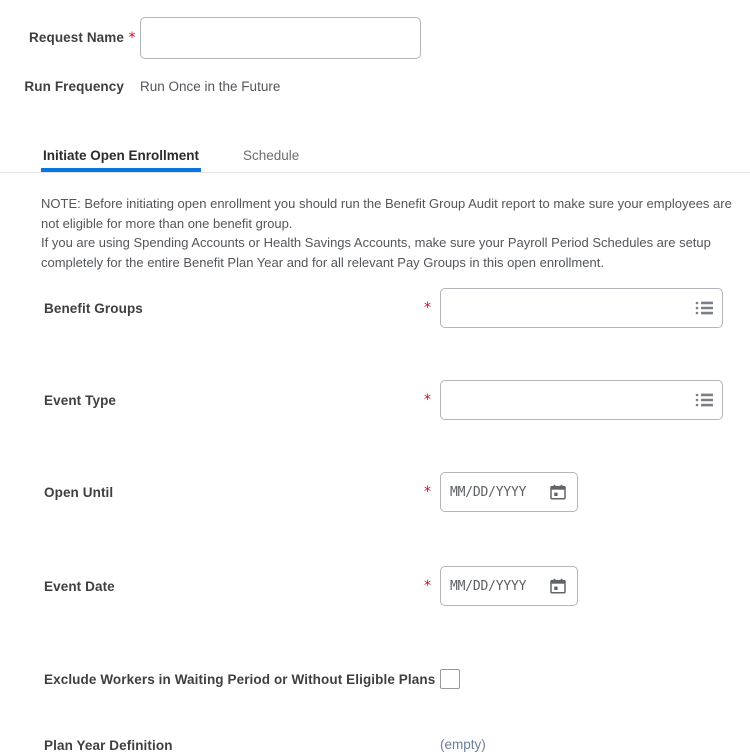 The image size is (750, 756). Describe the element at coordinates (108, 745) in the screenshot. I see `plan-year-definition-label: Plan Year Definition` at that location.